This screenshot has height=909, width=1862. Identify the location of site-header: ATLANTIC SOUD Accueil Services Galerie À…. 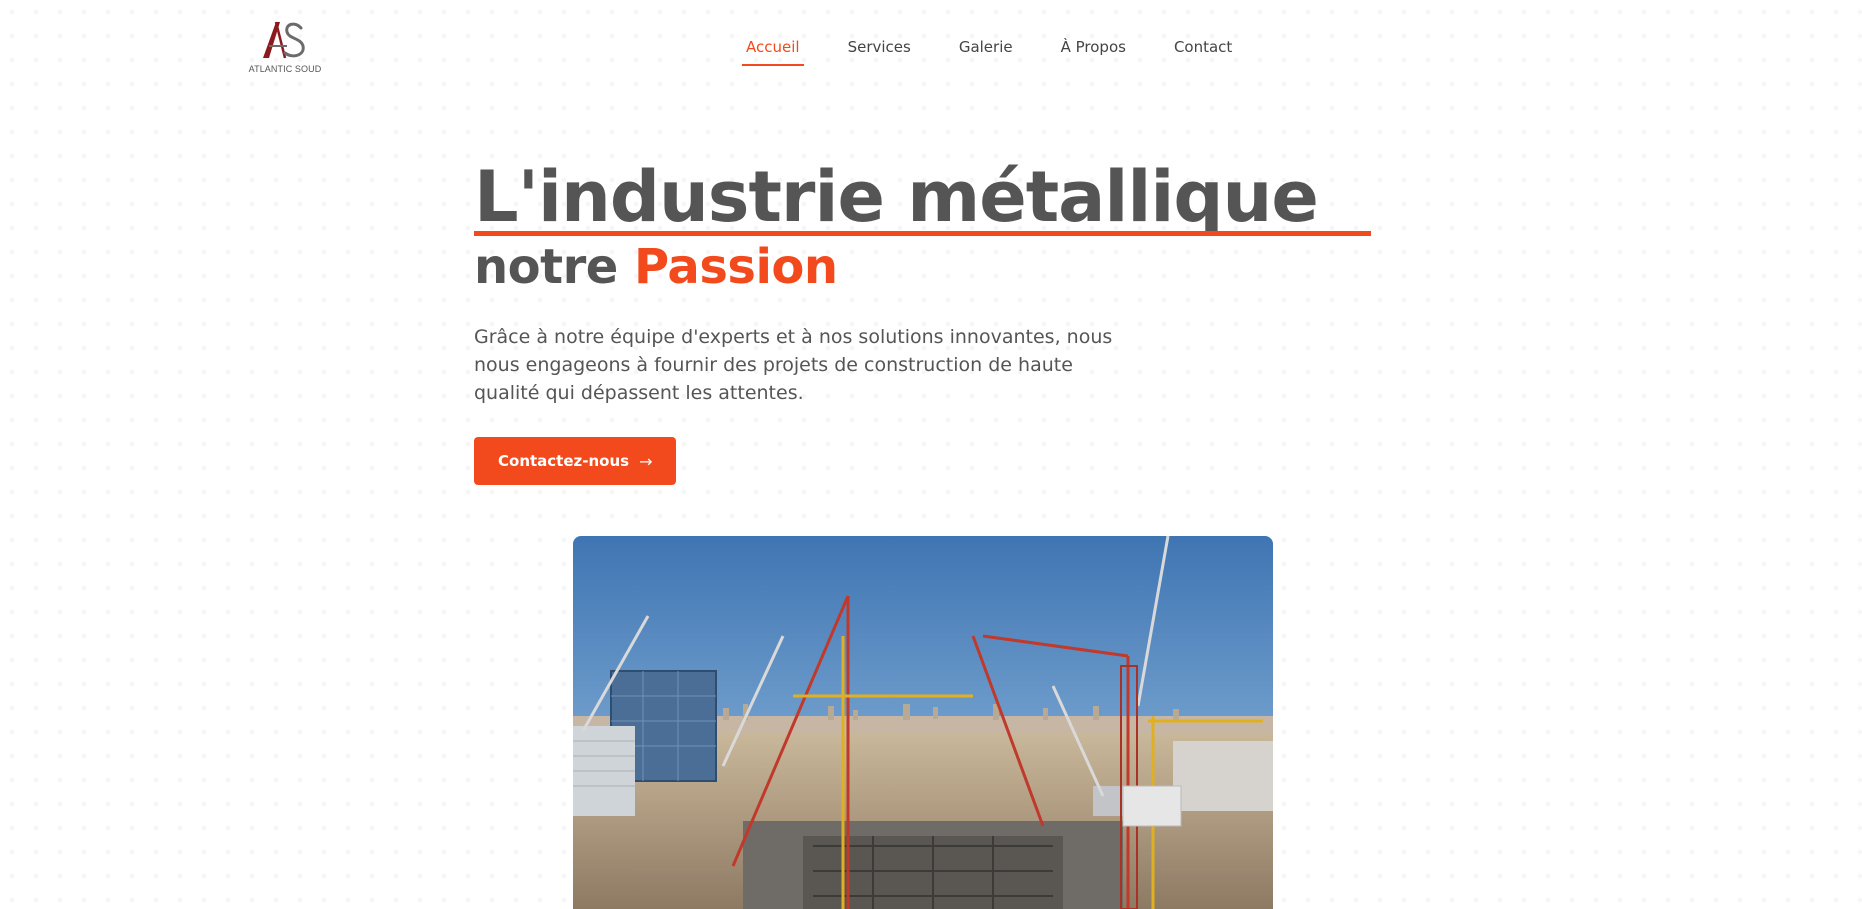
(931, 50).